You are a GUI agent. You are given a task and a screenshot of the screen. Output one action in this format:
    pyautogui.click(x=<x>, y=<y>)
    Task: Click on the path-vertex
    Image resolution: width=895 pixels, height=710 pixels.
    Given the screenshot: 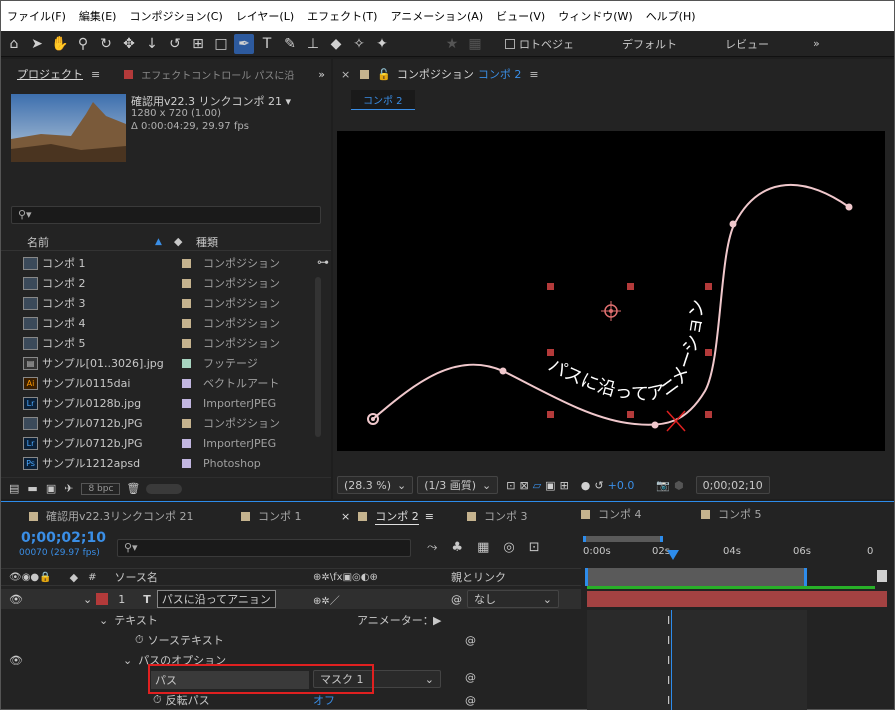 What is the action you would take?
    pyautogui.click(x=655, y=425)
    